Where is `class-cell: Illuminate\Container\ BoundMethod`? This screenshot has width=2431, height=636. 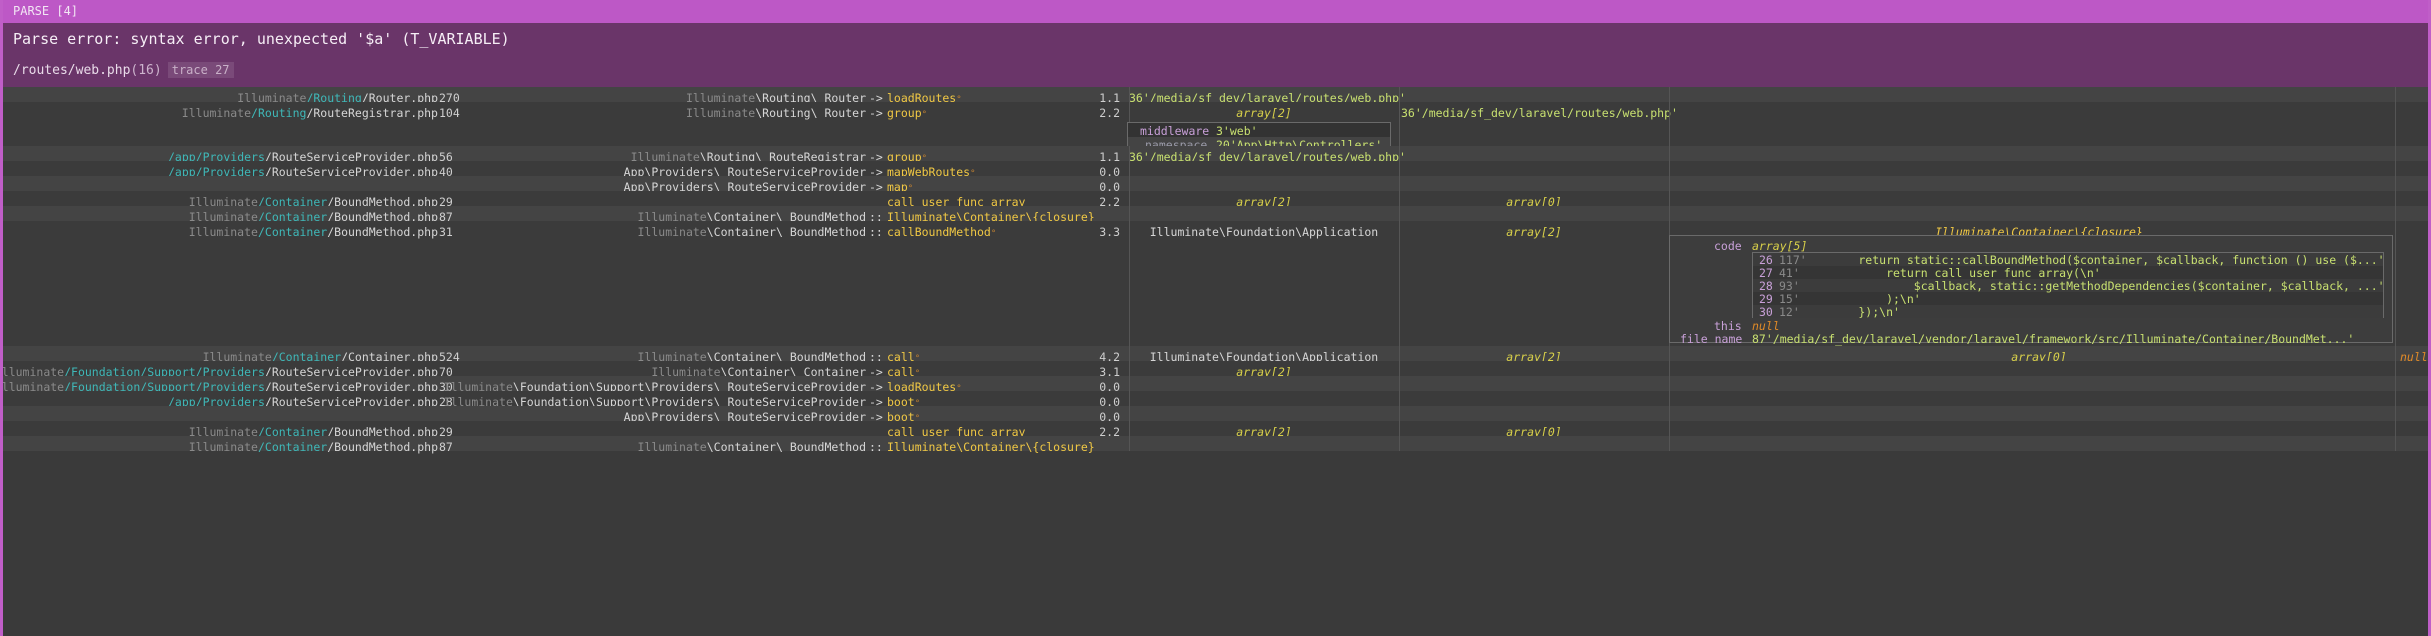 class-cell: Illuminate\Container\ BoundMethod is located at coordinates (752, 447).